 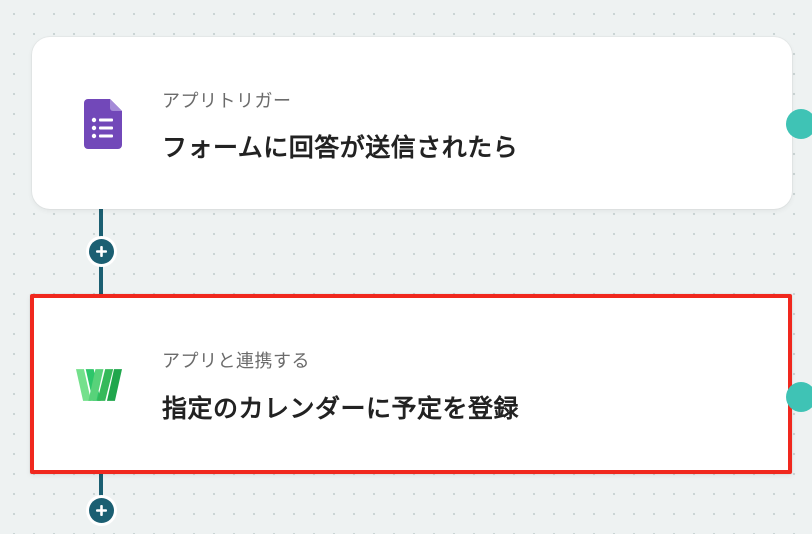 What do you see at coordinates (99, 385) in the screenshot?
I see `w-calendar-app-icon` at bounding box center [99, 385].